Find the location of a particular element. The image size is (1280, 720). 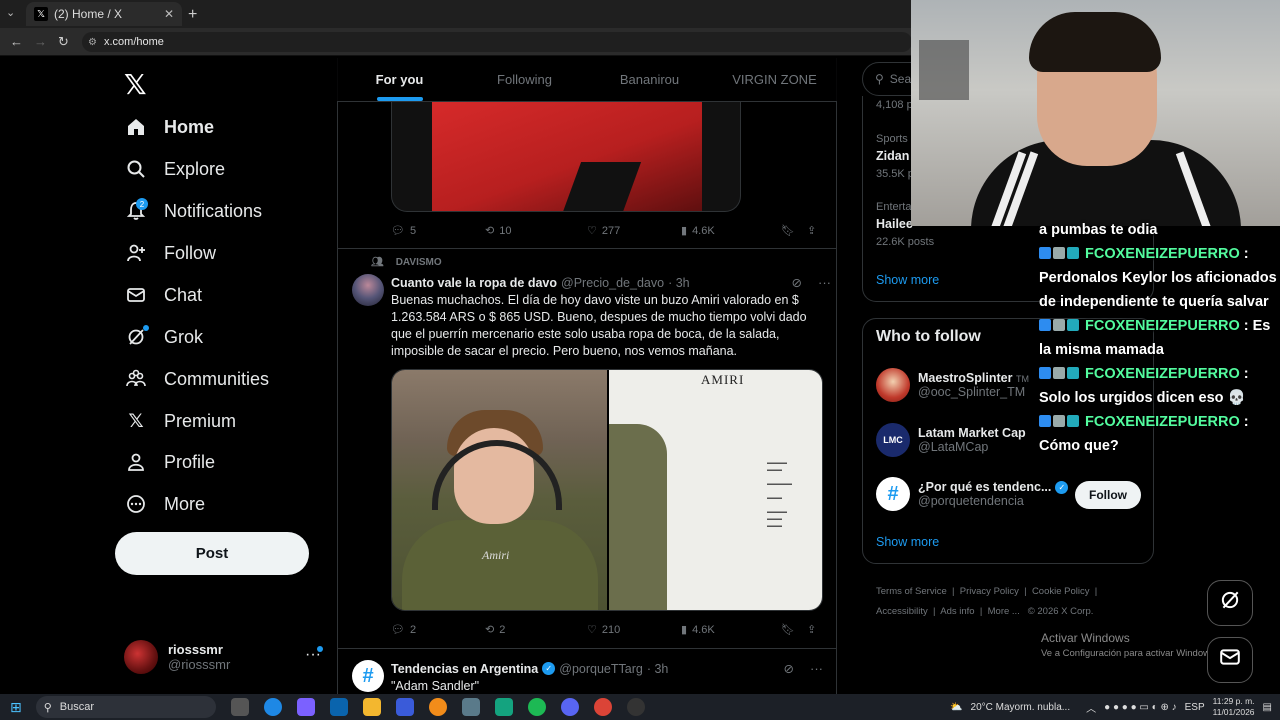

url-field: ⚙ x.com/home is located at coordinates (497, 42).